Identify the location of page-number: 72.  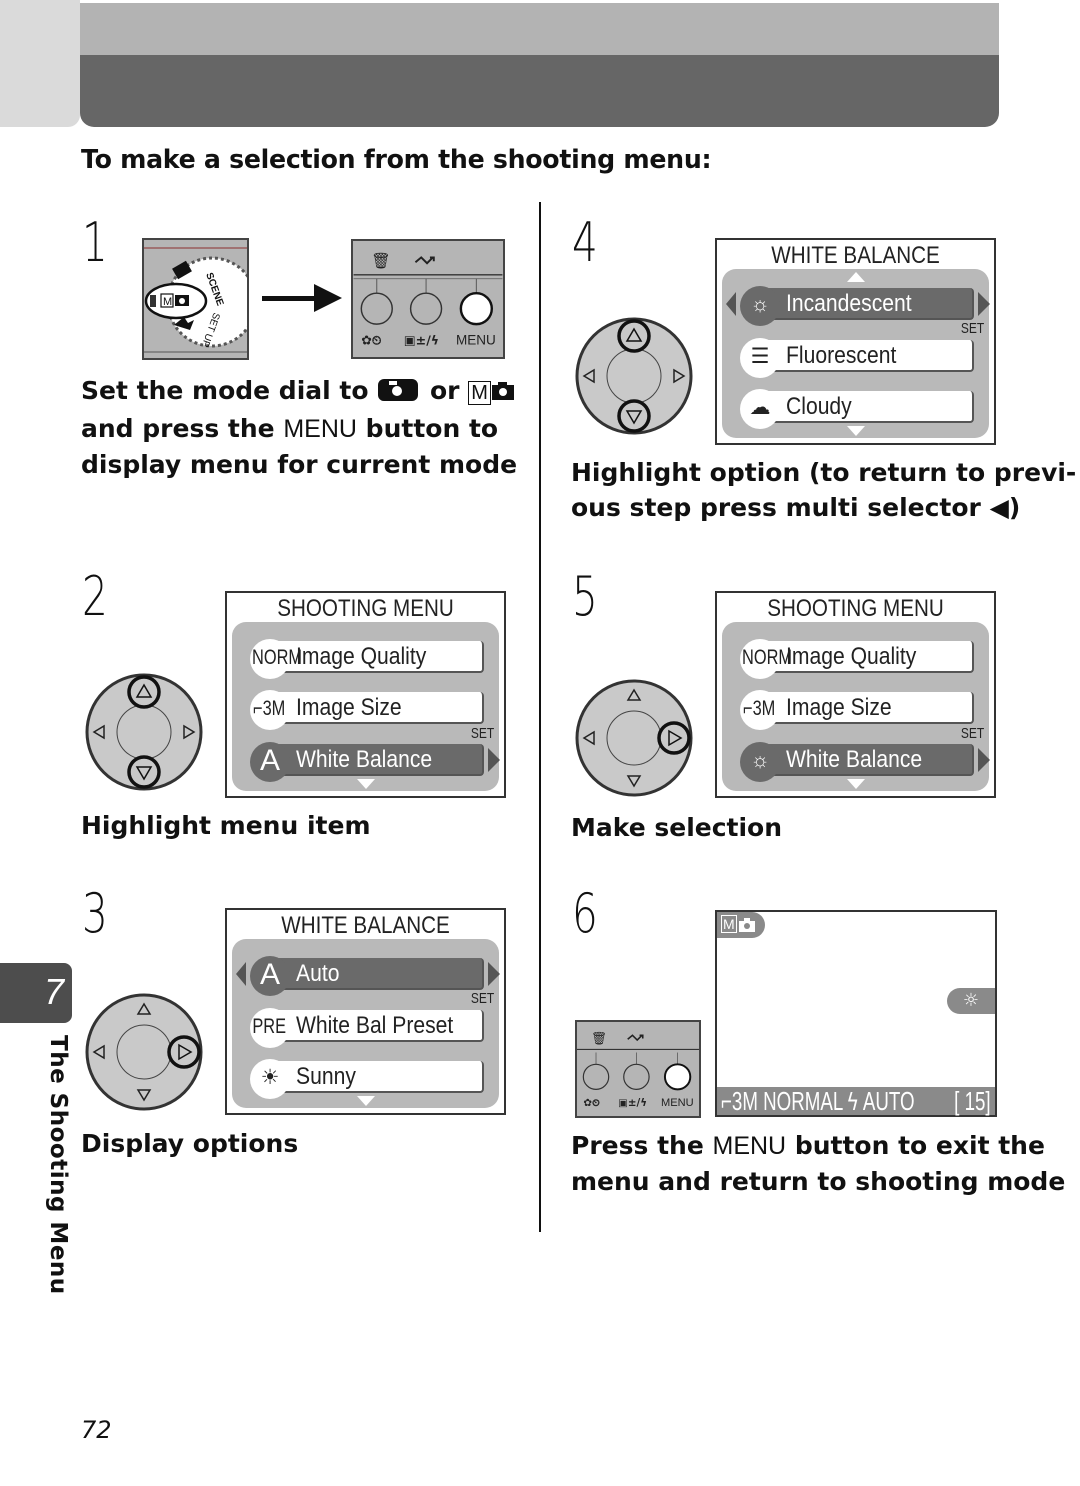
(96, 1430).